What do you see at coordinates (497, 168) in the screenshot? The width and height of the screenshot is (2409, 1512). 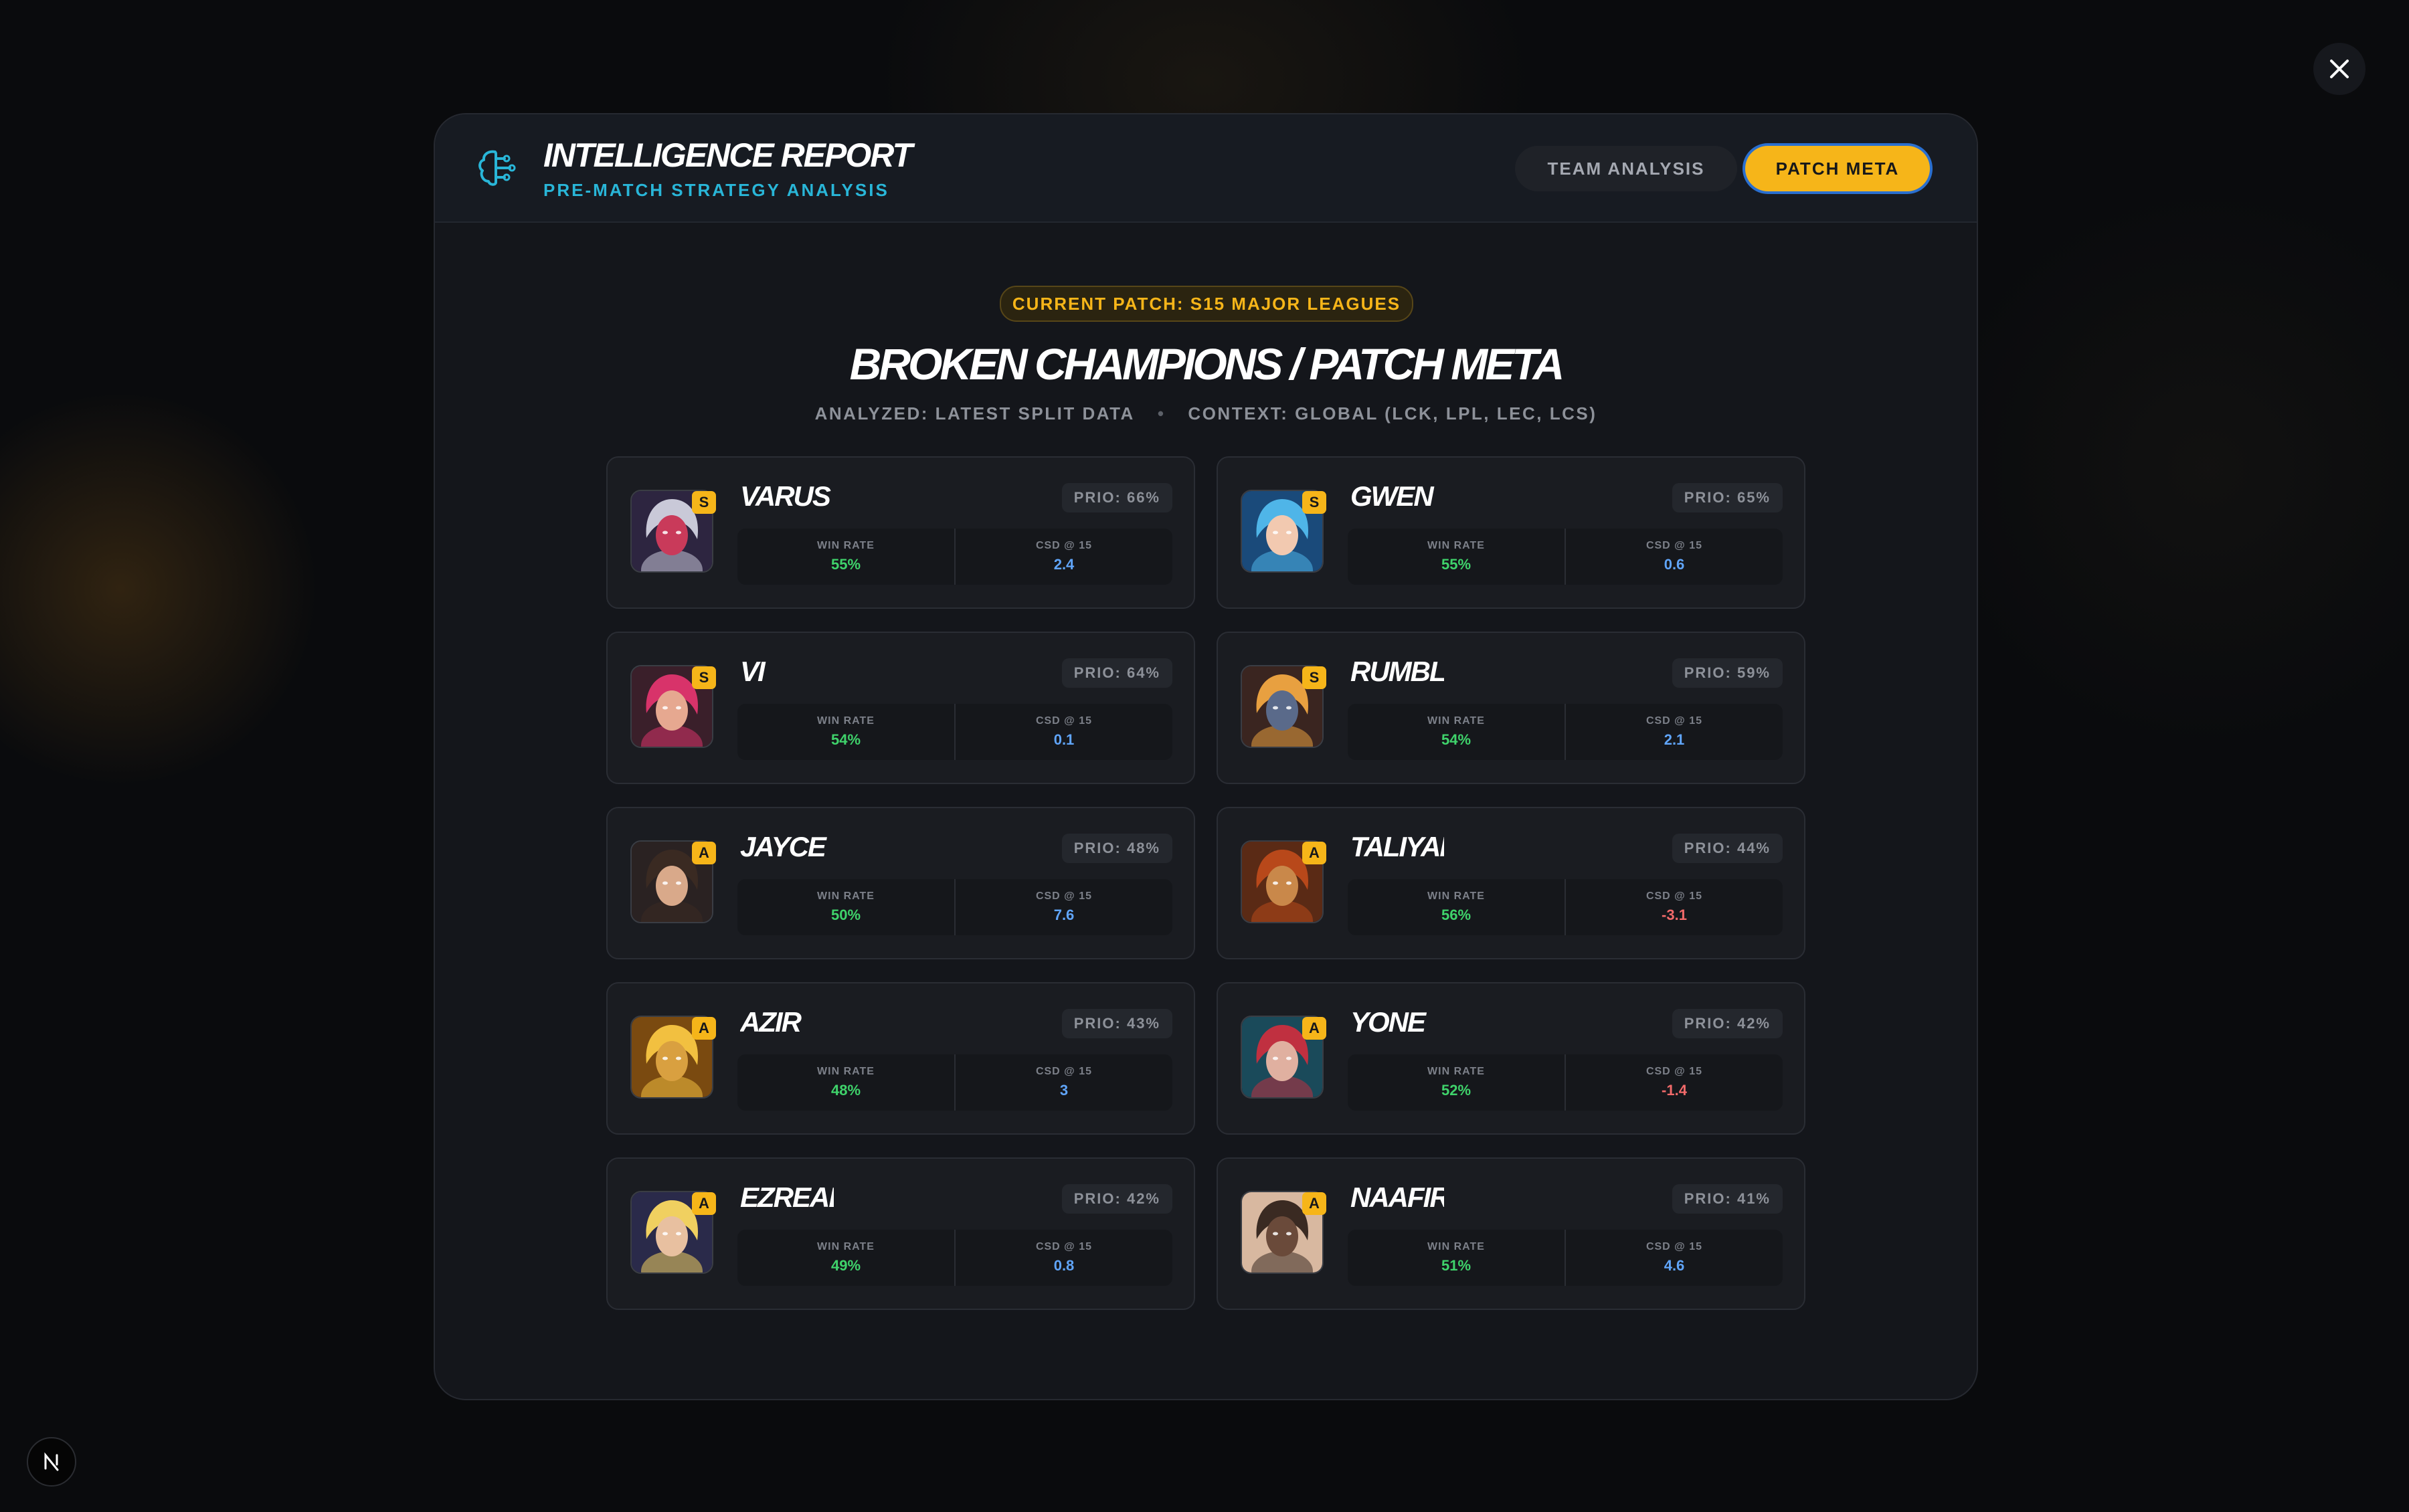 I see `brain-icon` at bounding box center [497, 168].